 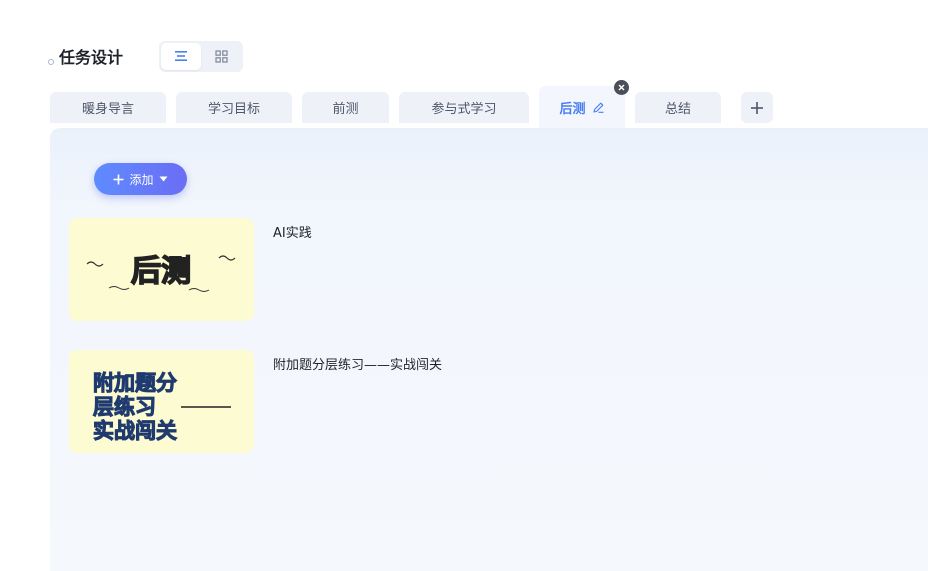 I want to click on tab-label: 暖身导言, so click(x=107, y=109).